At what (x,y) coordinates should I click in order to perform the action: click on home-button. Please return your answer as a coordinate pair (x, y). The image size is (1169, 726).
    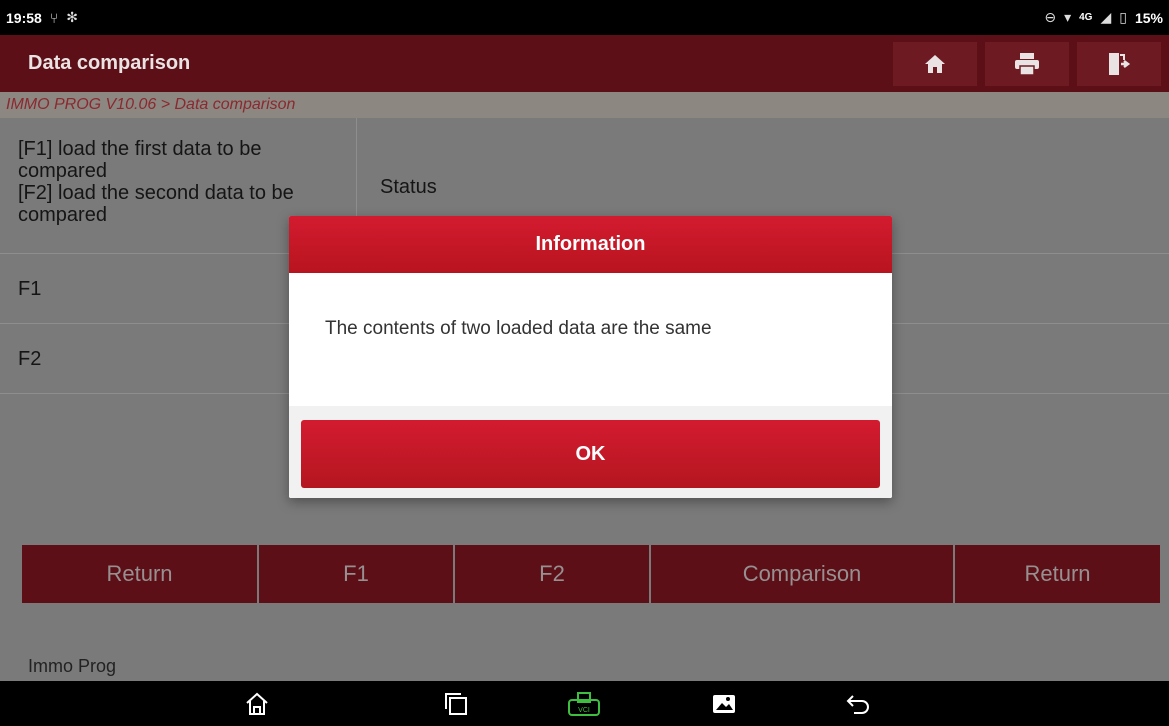
    Looking at the image, I should click on (935, 64).